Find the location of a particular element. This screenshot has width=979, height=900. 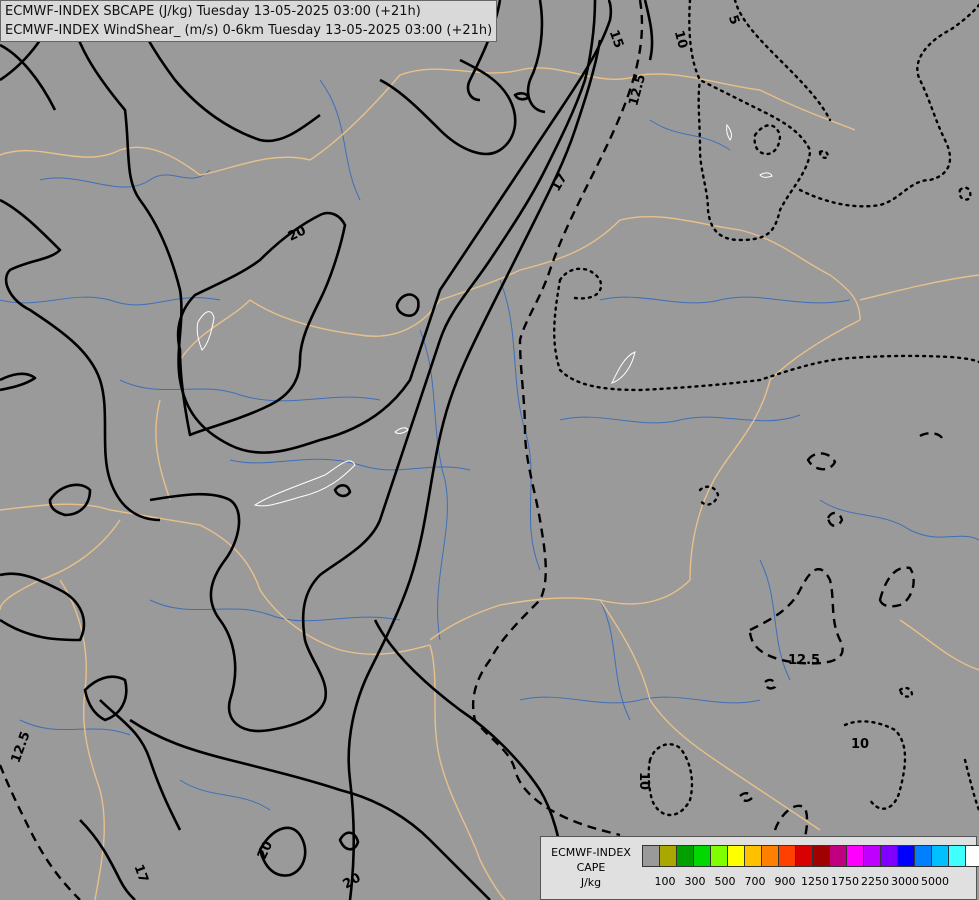

legend-swatches is located at coordinates (810, 856).